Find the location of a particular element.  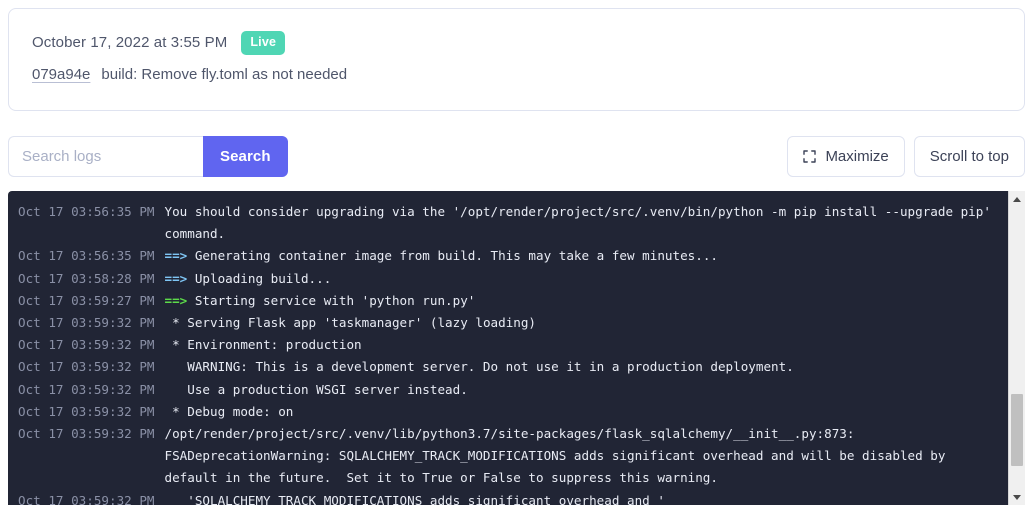

deploy-timestamp: October 17, 2022 at 3:55 PM is located at coordinates (130, 43).